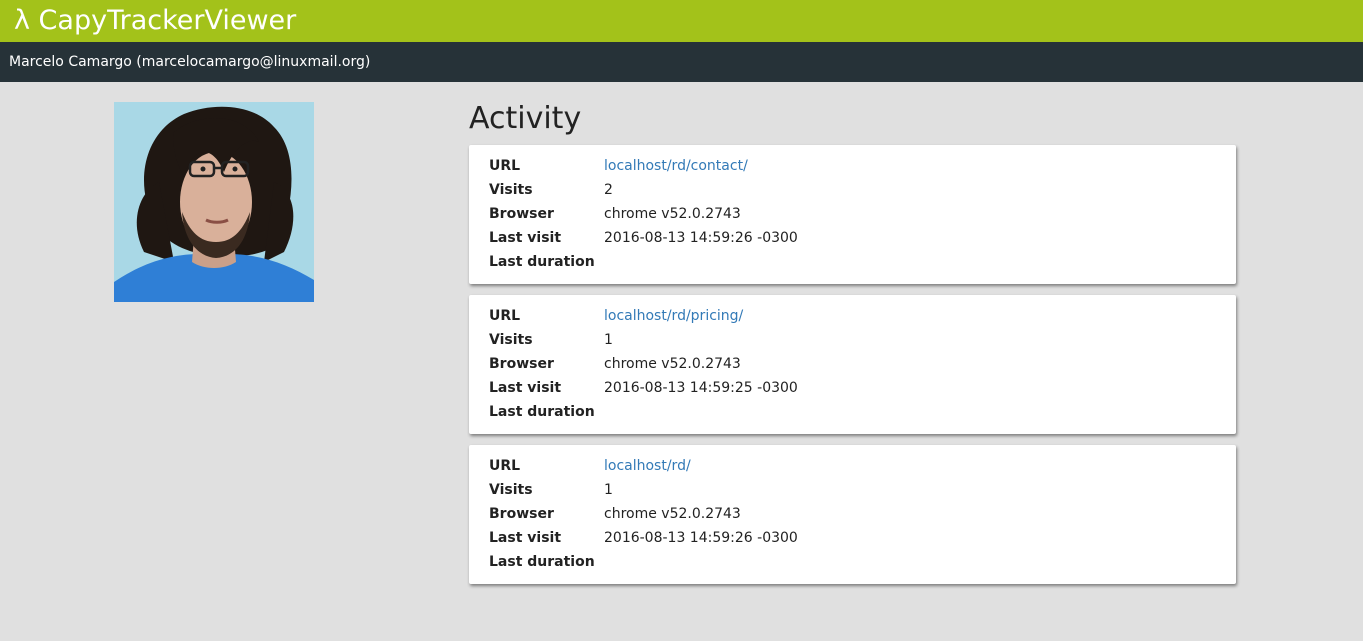  What do you see at coordinates (701, 388) in the screenshot?
I see `last-visit-value: 2016-08-13 14:59:25 -0300` at bounding box center [701, 388].